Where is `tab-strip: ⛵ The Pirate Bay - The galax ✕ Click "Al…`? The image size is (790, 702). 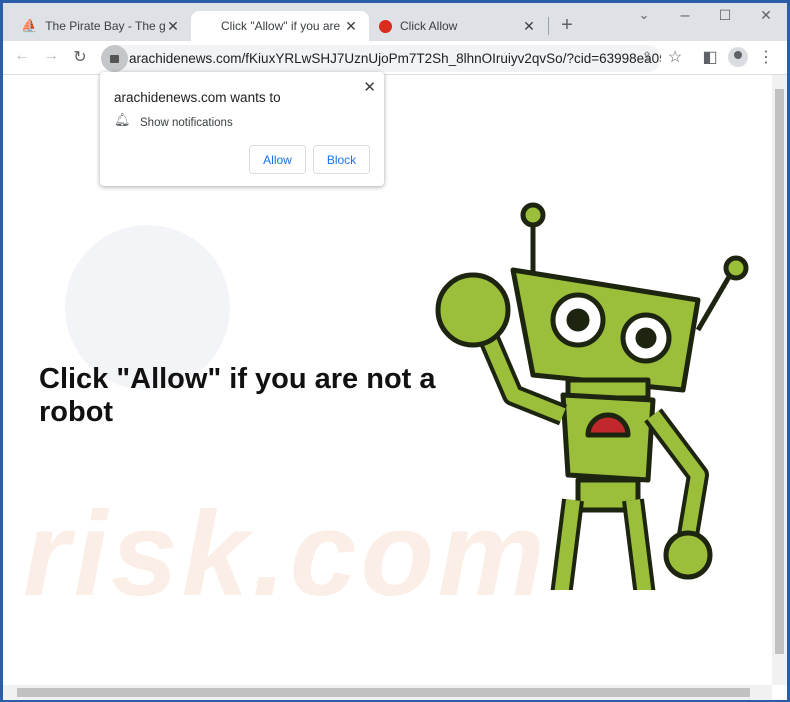 tab-strip: ⛵ The Pirate Bay - The galax ✕ Click "Al… is located at coordinates (395, 22).